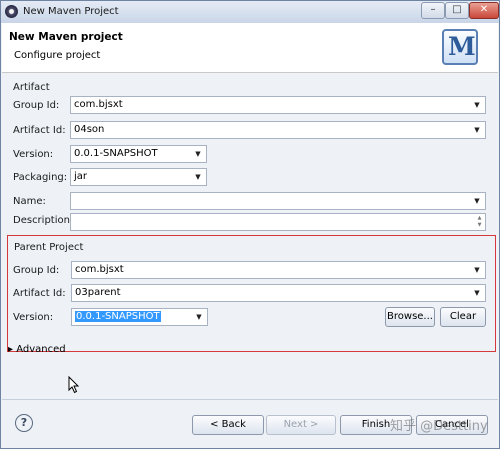 The height and width of the screenshot is (449, 500). I want to click on parent-group-id-combo: com.bjsxt ▼, so click(278, 270).